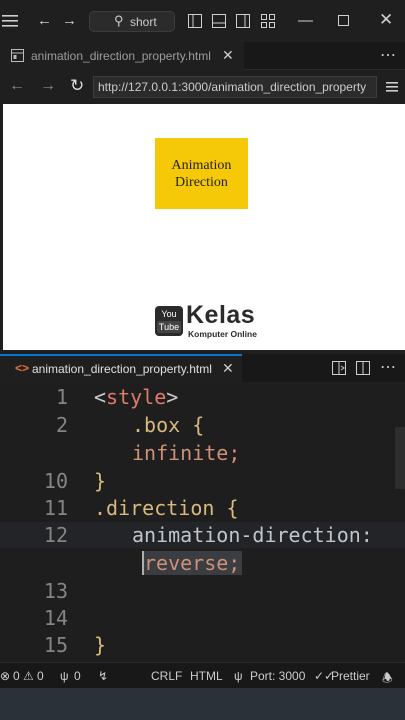  I want to click on language-mode: HTML, so click(206, 676).